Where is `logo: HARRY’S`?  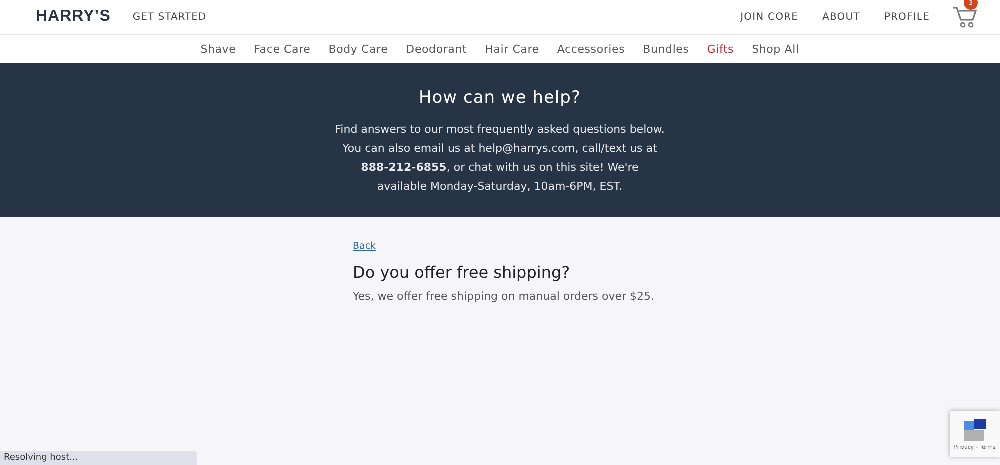 logo: HARRY’S is located at coordinates (73, 17).